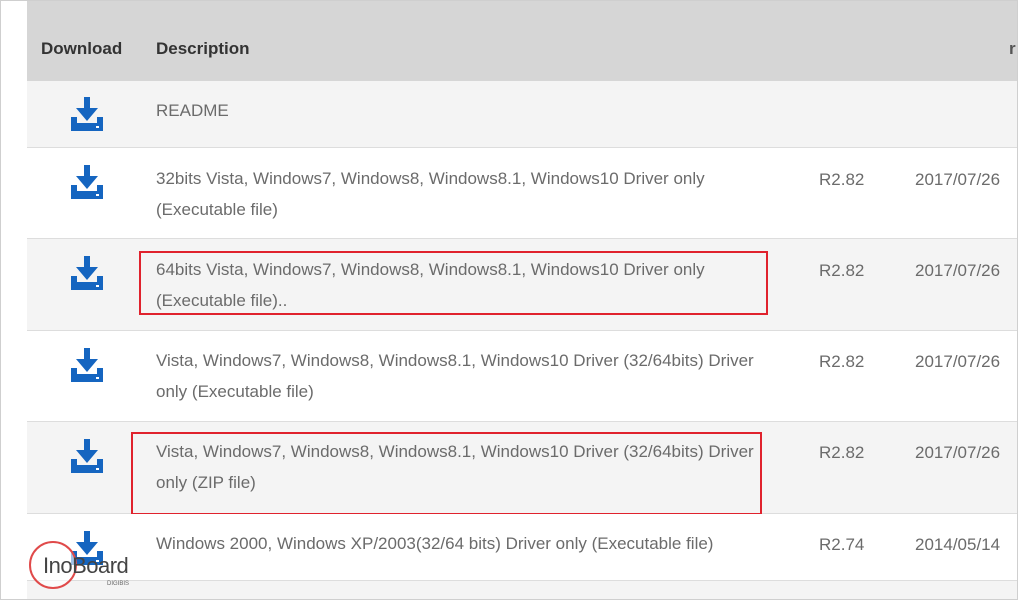 The width and height of the screenshot is (1018, 600). Describe the element at coordinates (958, 544) in the screenshot. I see `row-date: 2014/05/14` at that location.